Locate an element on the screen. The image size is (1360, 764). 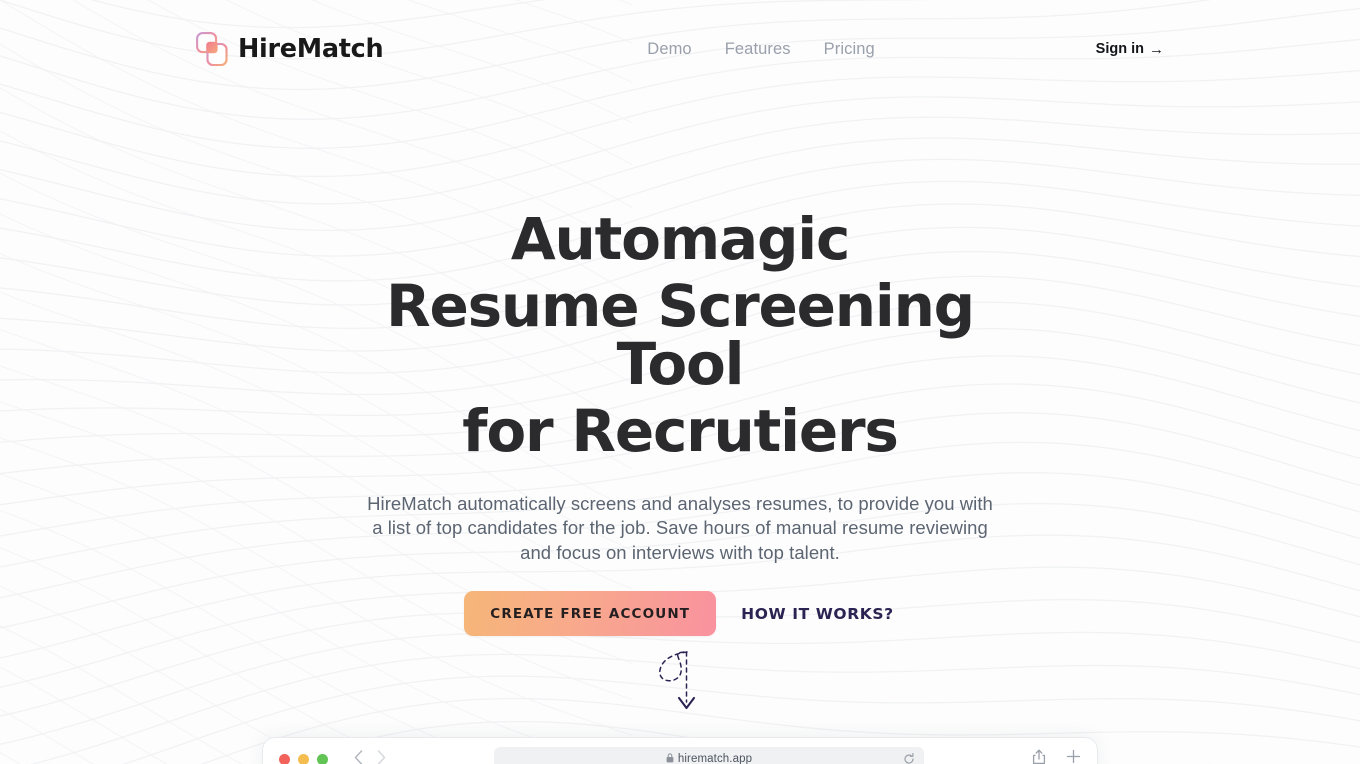
nav-item-demo: Demo is located at coordinates (669, 49).